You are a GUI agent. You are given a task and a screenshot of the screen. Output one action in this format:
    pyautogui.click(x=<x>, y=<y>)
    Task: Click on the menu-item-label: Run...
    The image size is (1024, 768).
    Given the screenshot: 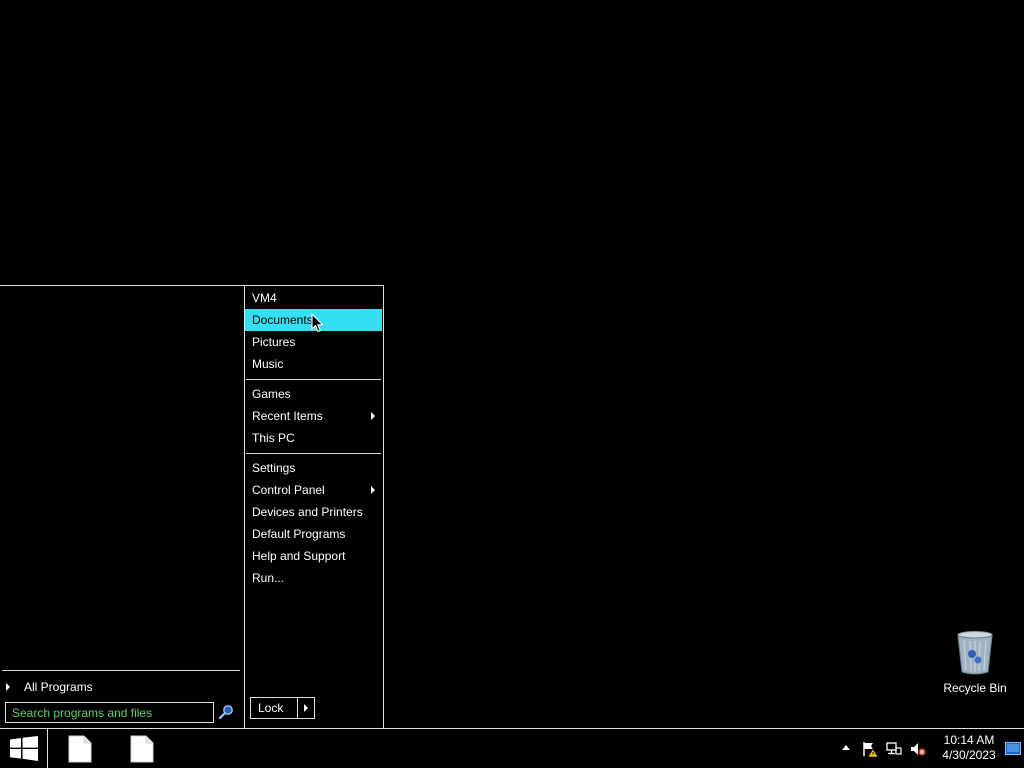 What is the action you would take?
    pyautogui.click(x=268, y=578)
    